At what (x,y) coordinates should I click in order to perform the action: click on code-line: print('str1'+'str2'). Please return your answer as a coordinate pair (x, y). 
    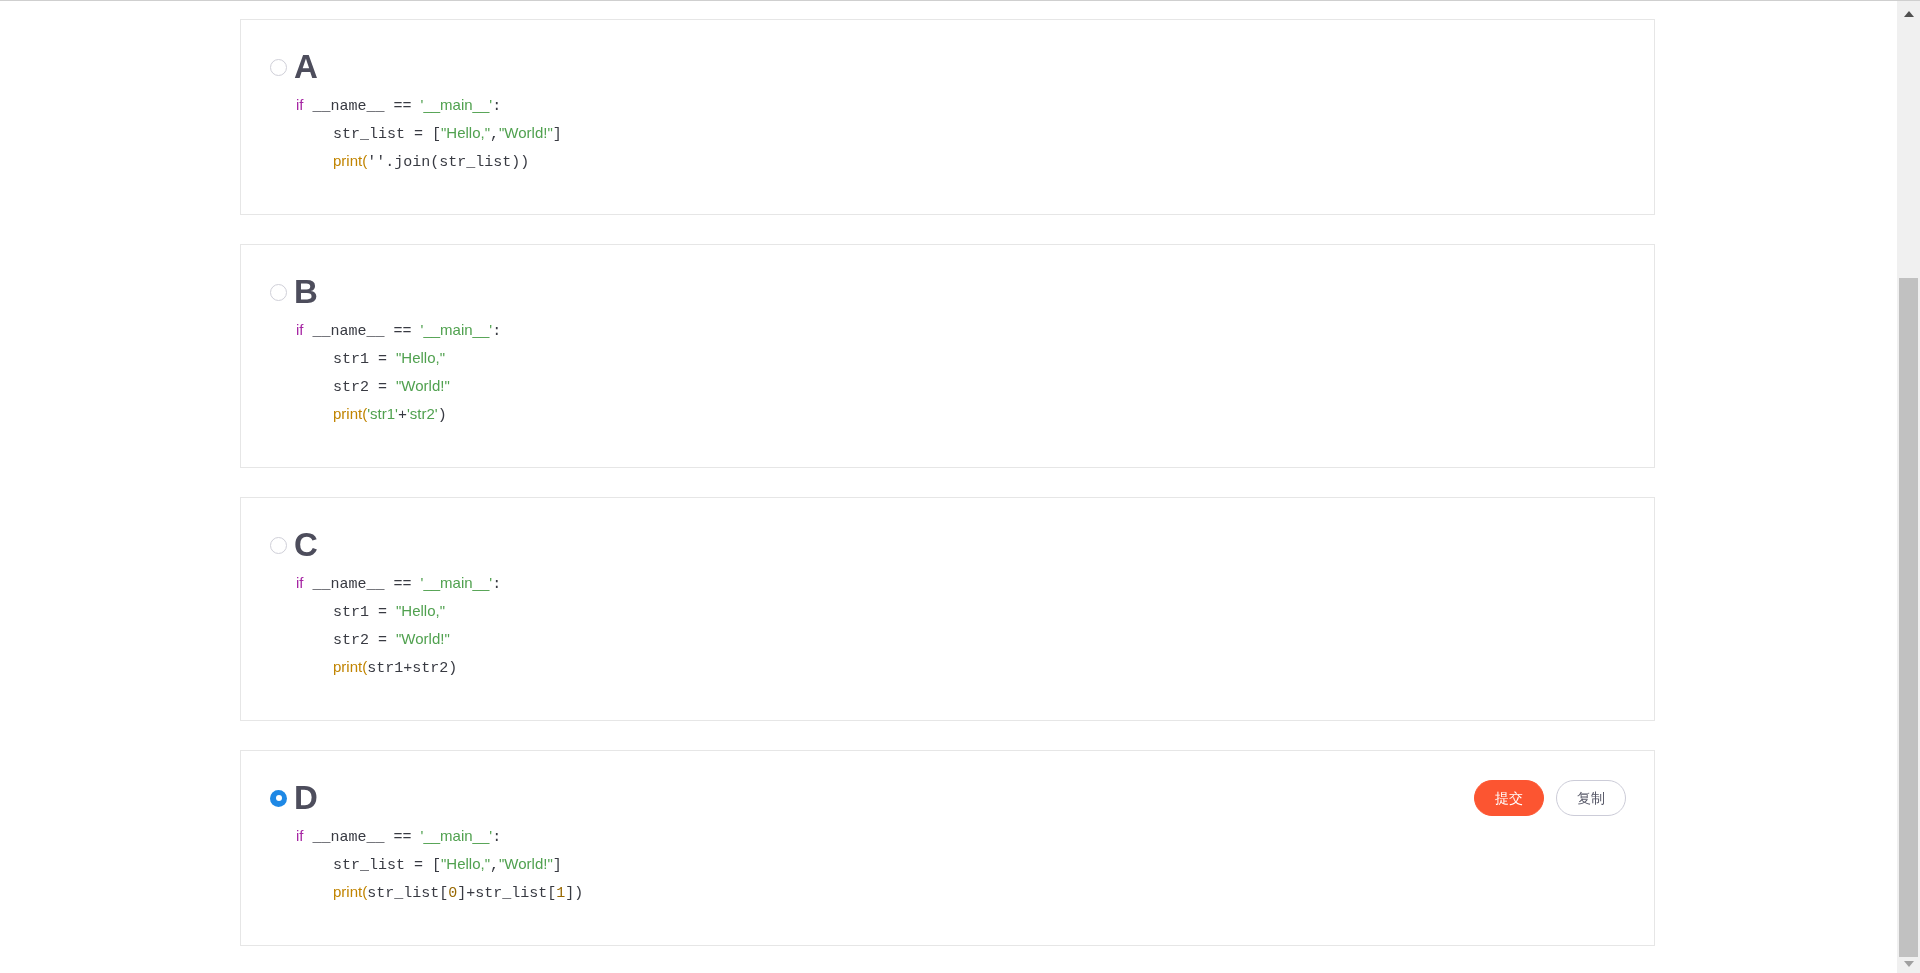
    Looking at the image, I should click on (390, 413).